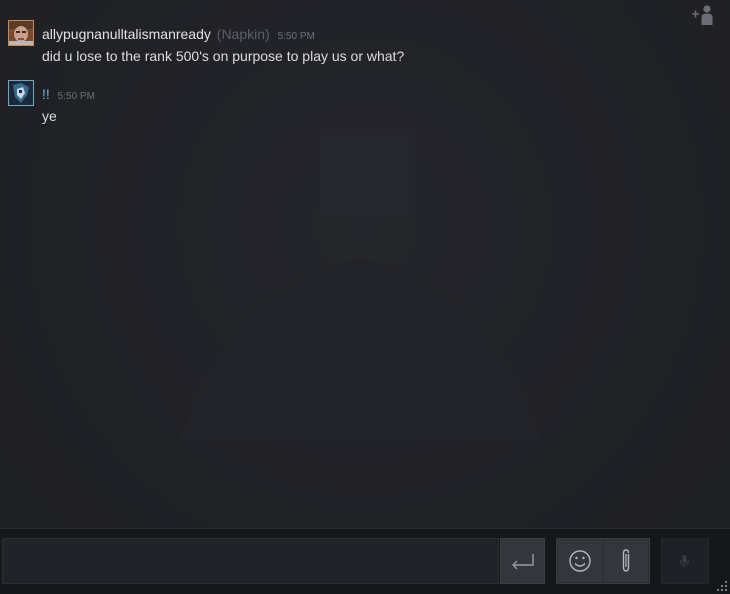 The width and height of the screenshot is (730, 594). I want to click on chat-input-bar, so click(365, 561).